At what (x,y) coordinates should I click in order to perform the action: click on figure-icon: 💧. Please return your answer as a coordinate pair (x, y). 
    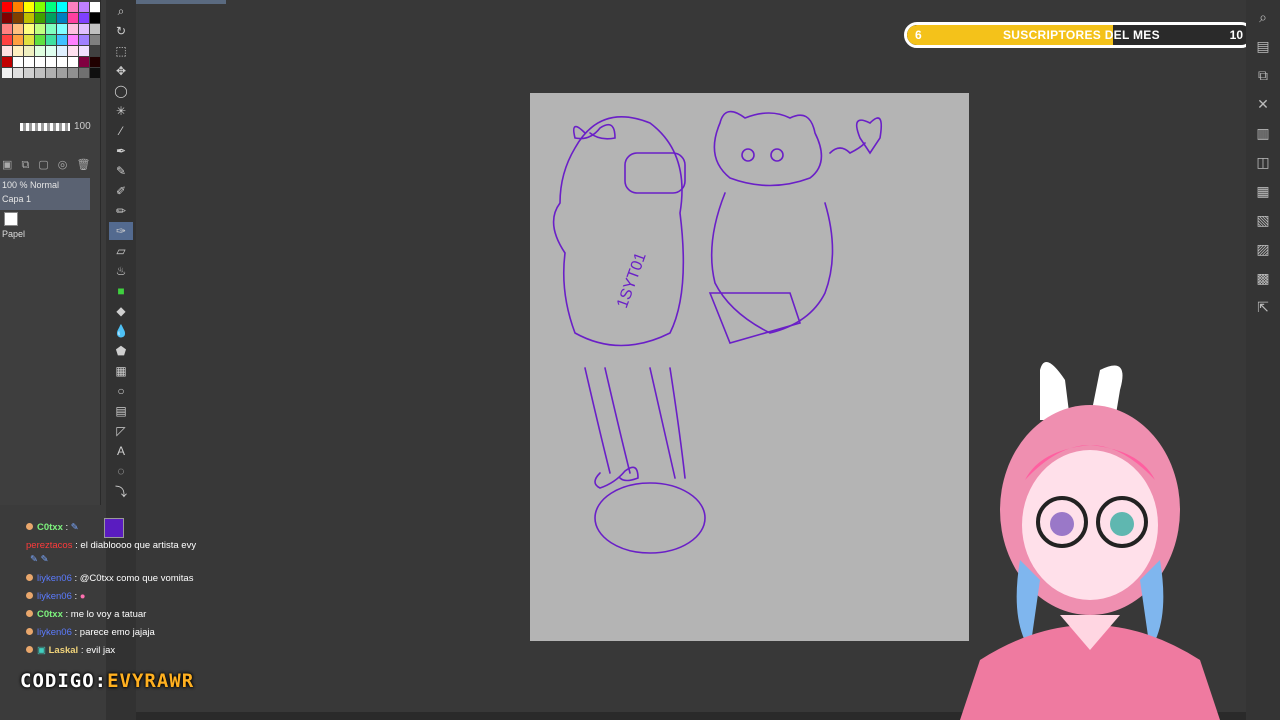
    Looking at the image, I should click on (121, 331).